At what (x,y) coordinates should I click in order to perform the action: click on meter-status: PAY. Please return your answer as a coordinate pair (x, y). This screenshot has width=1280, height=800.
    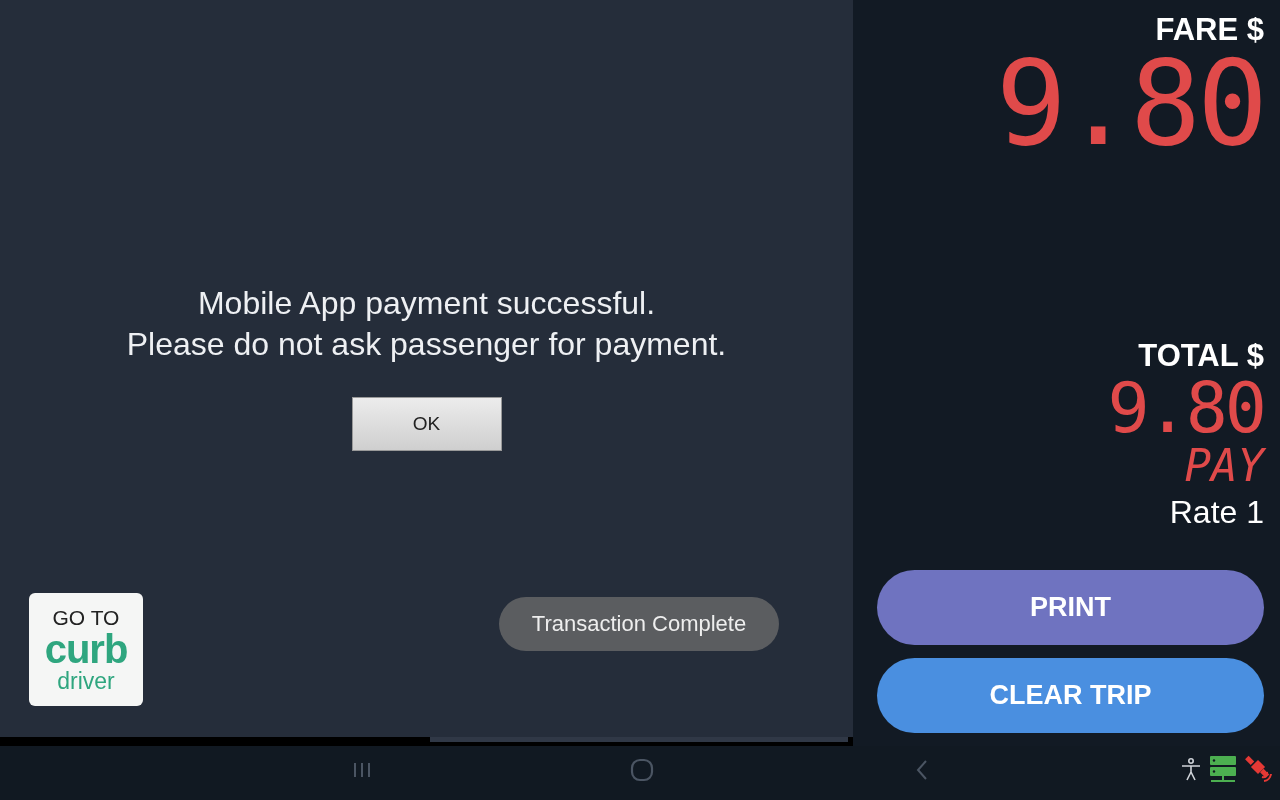
    Looking at the image, I should click on (1224, 466).